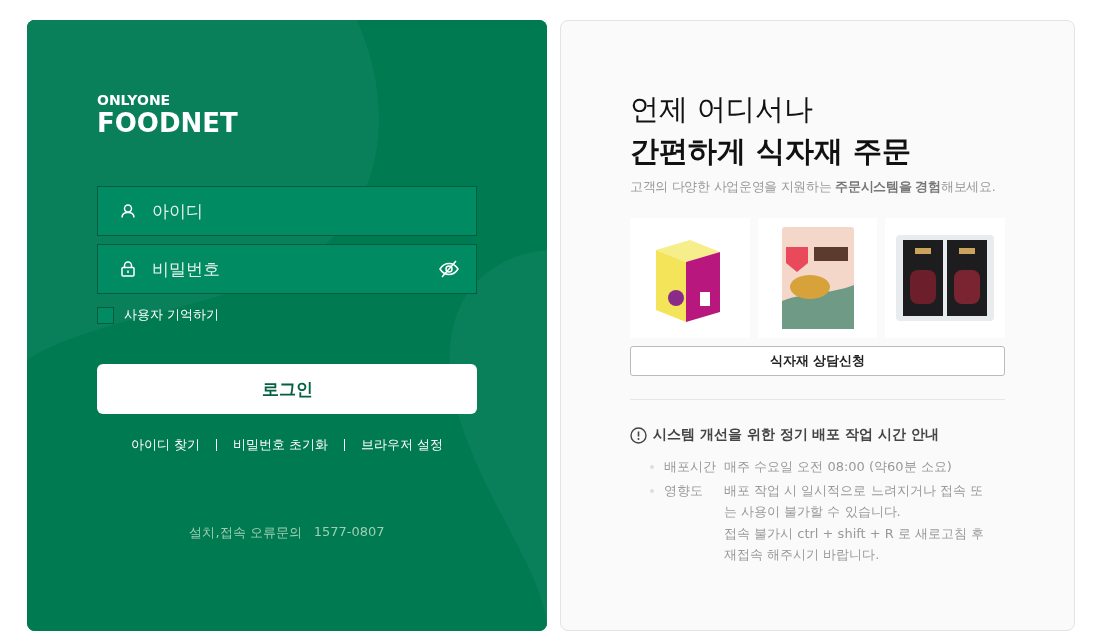  Describe the element at coordinates (167, 115) in the screenshot. I see `logo: ONLYONE FOODNET` at that location.